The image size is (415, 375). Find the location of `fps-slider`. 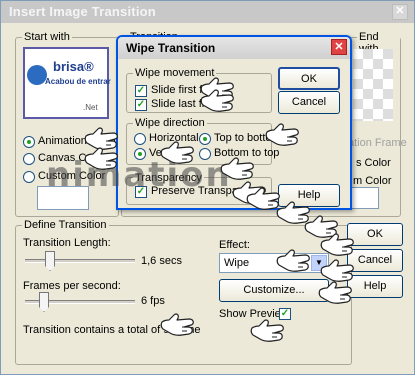

fps-slider is located at coordinates (80, 304).